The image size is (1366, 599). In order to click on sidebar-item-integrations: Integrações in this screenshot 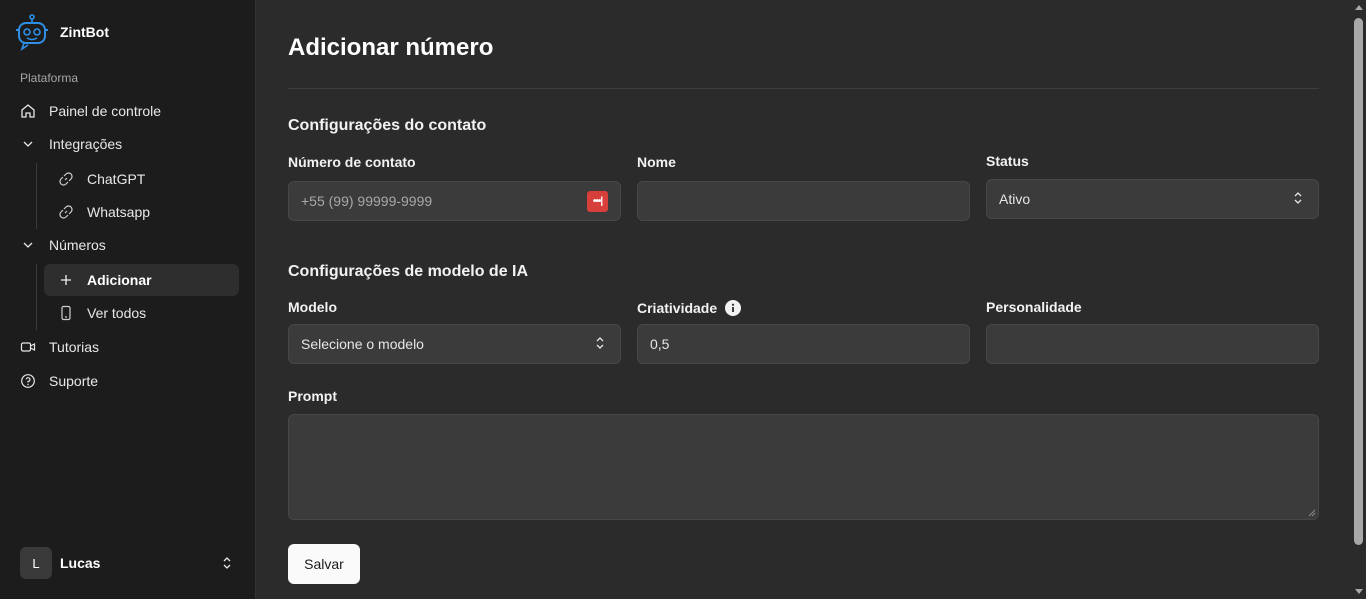, I will do `click(71, 144)`.